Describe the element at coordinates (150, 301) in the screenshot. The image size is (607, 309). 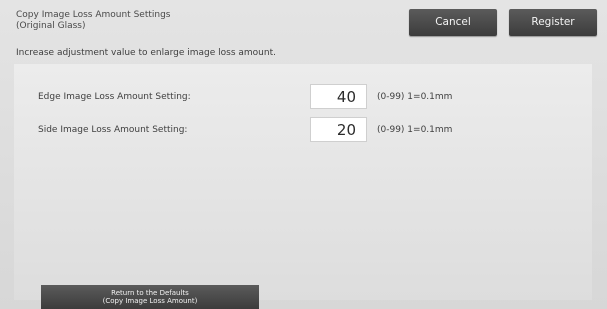
I see `return-to-defaults-line2: (Copy Image Loss Amount)` at that location.